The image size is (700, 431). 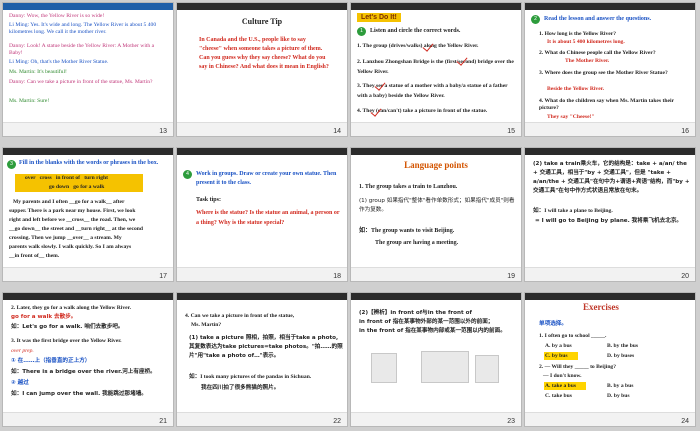 I want to click on language-point-note: ① 在……上（指垂直的正上方）, so click(x=51, y=361).